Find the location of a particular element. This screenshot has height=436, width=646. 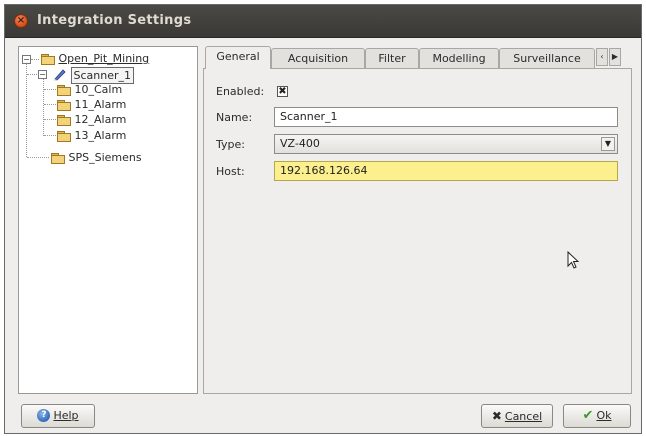

name-label: Name: is located at coordinates (234, 117).